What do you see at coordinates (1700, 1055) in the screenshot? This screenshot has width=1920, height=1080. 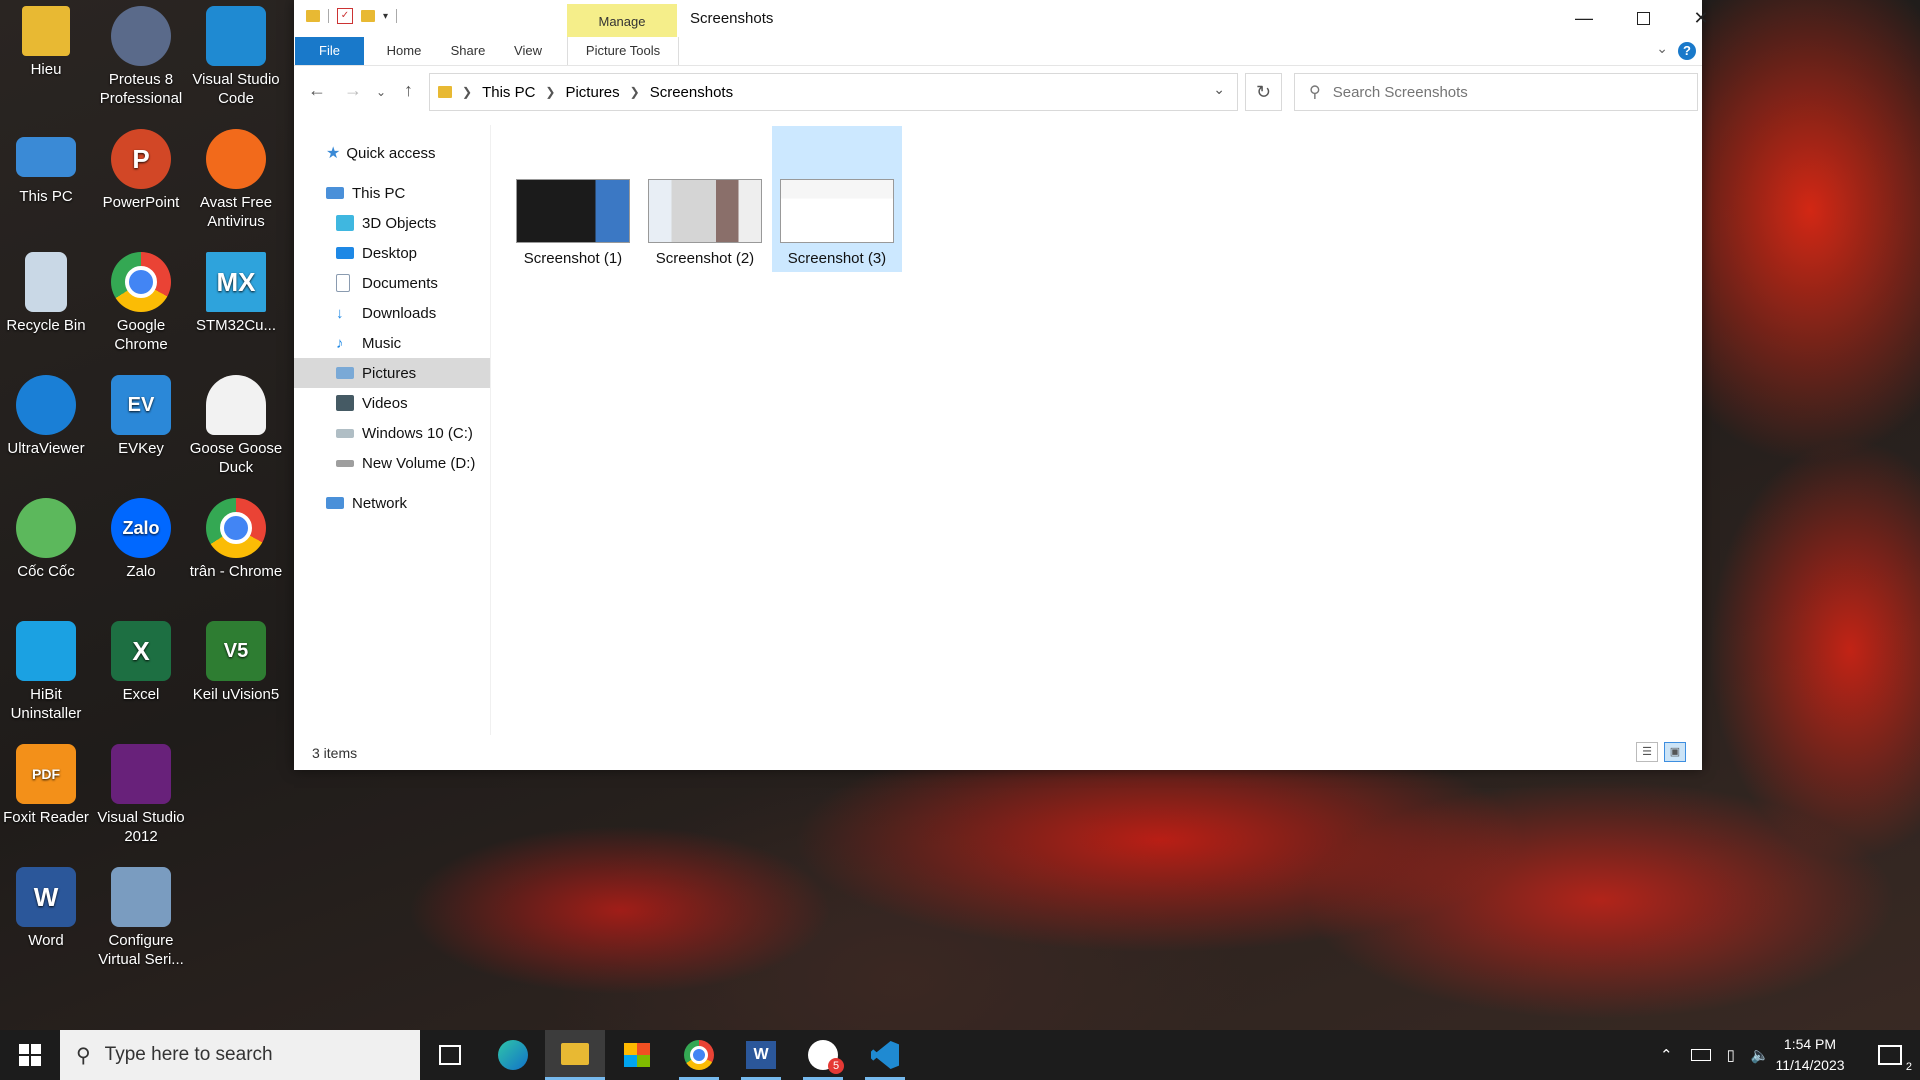 I see `battery-icon` at bounding box center [1700, 1055].